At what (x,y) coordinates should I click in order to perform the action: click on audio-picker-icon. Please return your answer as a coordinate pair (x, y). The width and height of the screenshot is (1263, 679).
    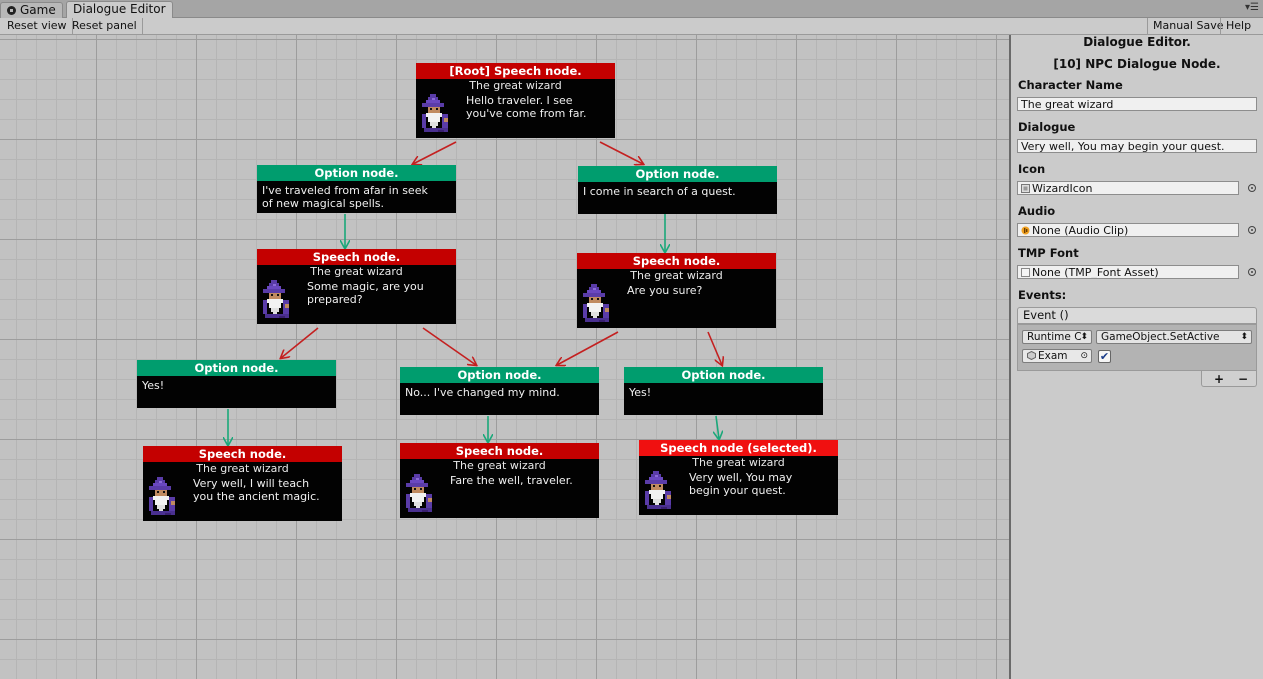
    Looking at the image, I should click on (1252, 230).